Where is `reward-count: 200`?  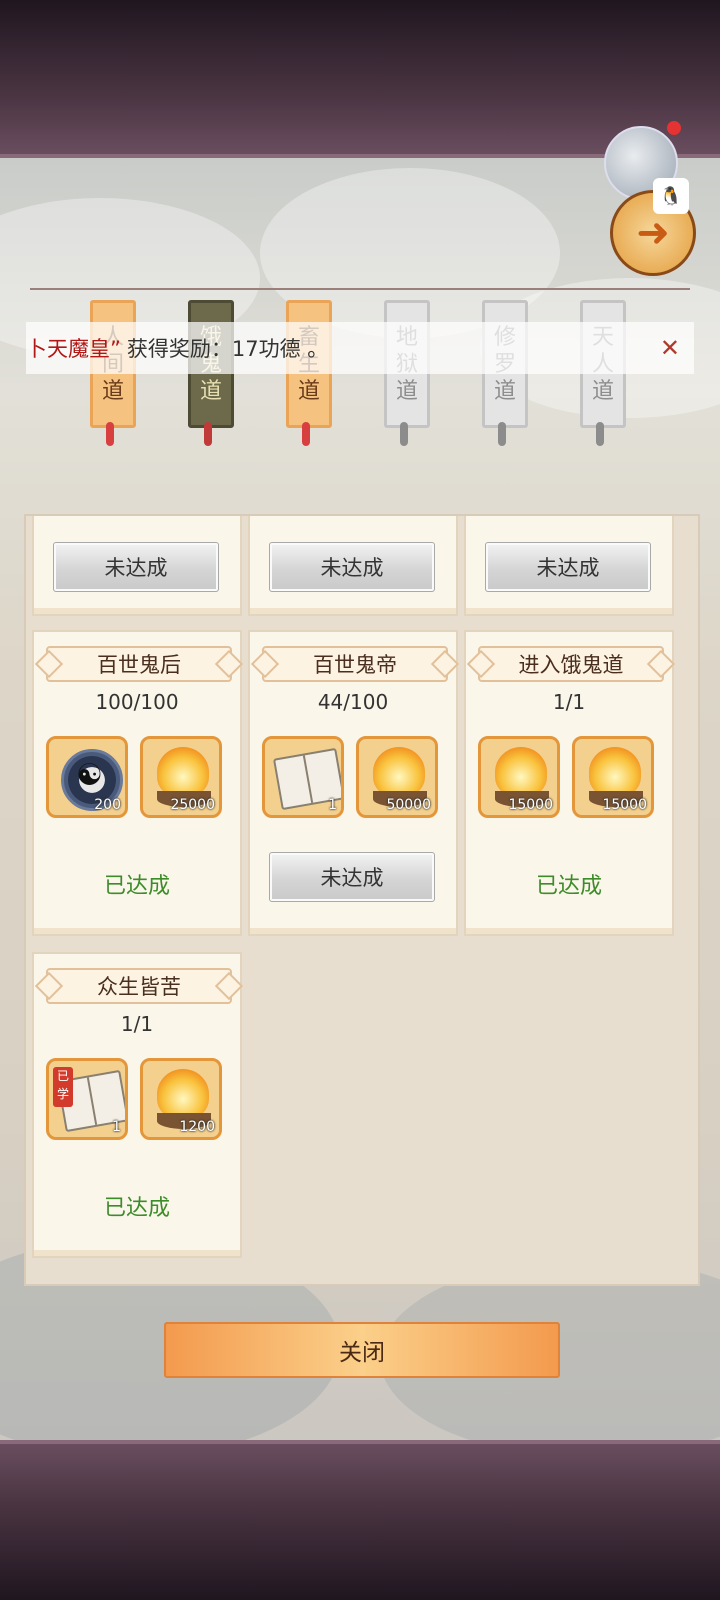 reward-count: 200 is located at coordinates (107, 805).